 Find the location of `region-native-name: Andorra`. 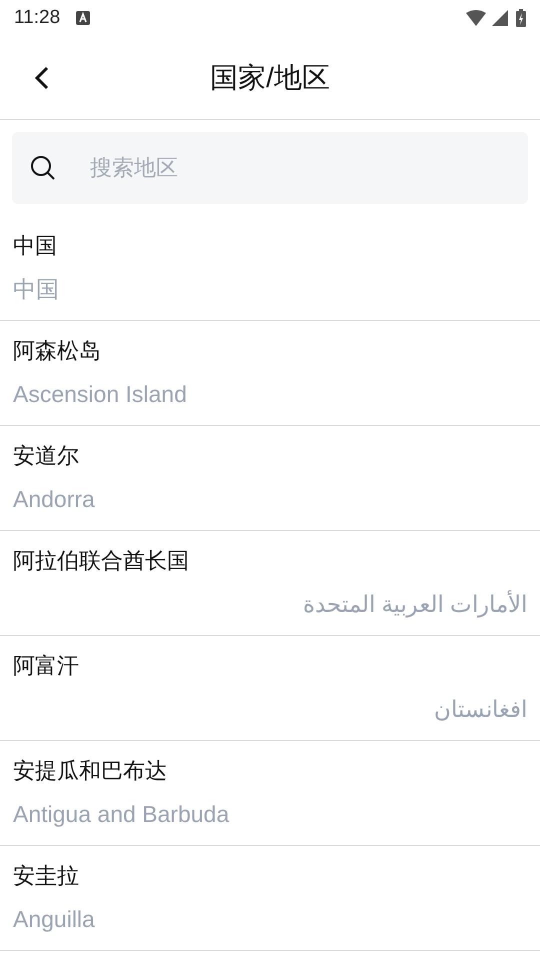

region-native-name: Andorra is located at coordinates (54, 499).